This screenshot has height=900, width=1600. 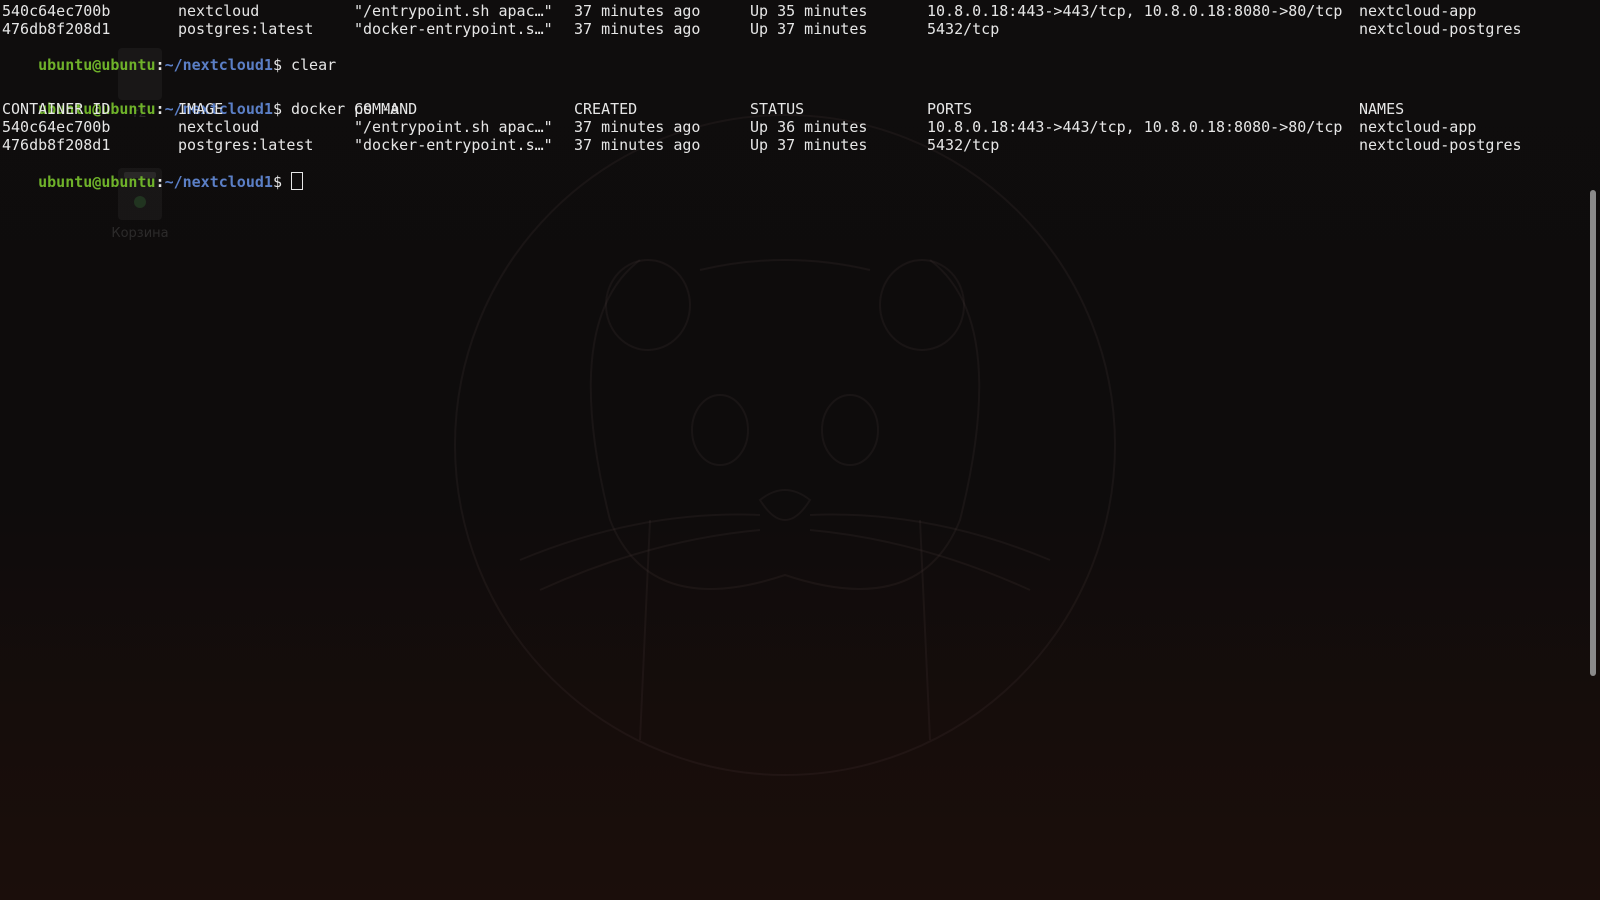 I want to click on header-container-id: CONTAINER ID, so click(x=56, y=109).